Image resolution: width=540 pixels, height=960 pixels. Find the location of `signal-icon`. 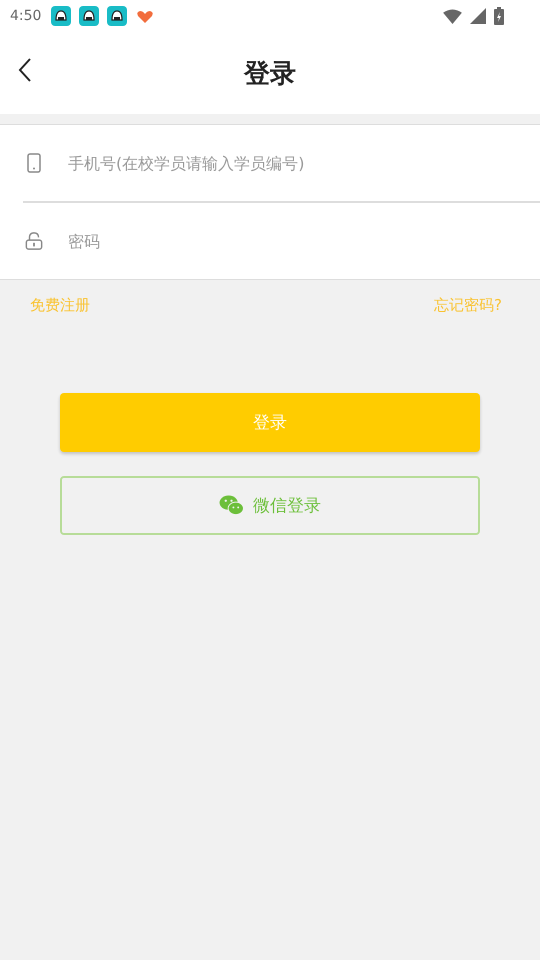

signal-icon is located at coordinates (478, 16).